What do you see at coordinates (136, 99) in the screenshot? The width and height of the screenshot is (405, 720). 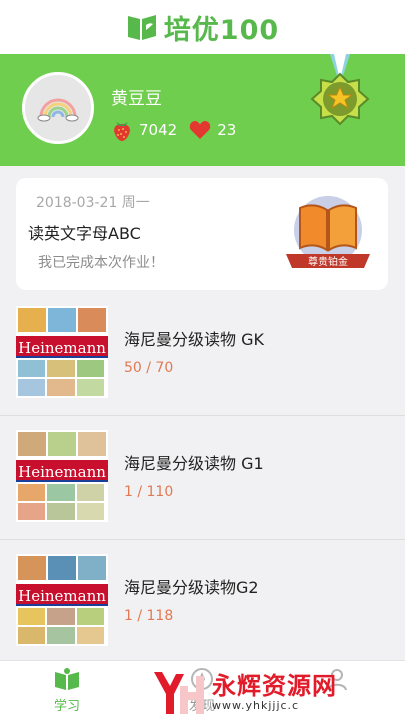 I see `username: 黄豆豆` at bounding box center [136, 99].